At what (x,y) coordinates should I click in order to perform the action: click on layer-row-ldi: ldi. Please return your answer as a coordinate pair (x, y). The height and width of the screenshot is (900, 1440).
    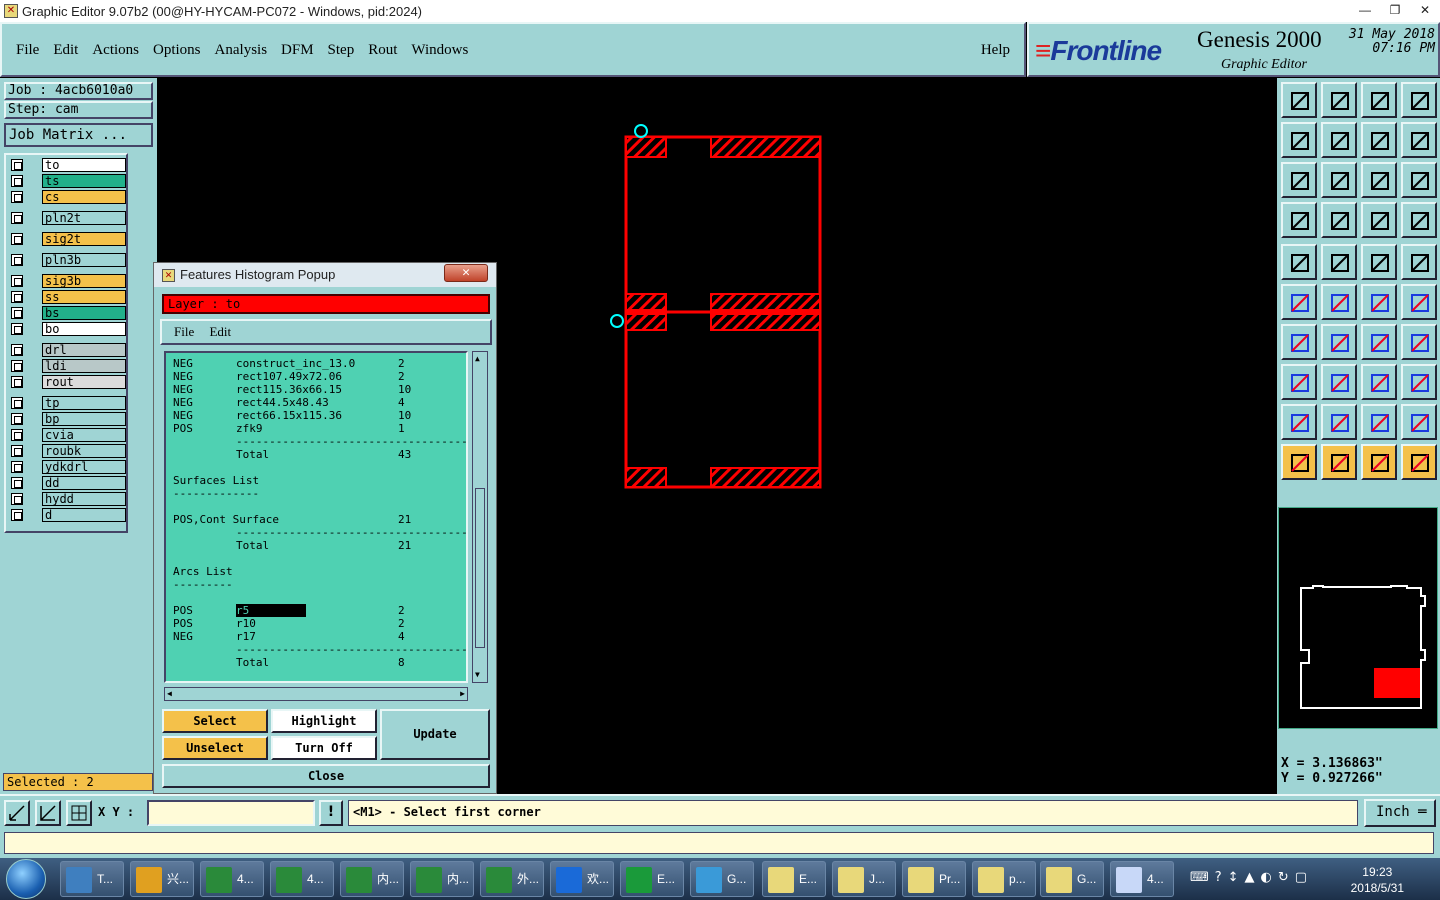
    Looking at the image, I should click on (67, 366).